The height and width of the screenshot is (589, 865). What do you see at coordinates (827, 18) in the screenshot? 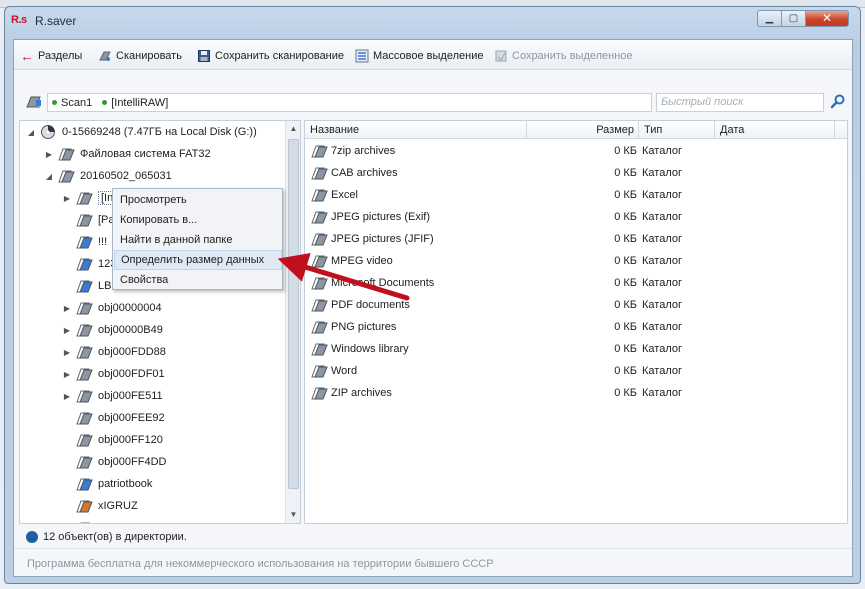
I see `close-button: ✕` at bounding box center [827, 18].